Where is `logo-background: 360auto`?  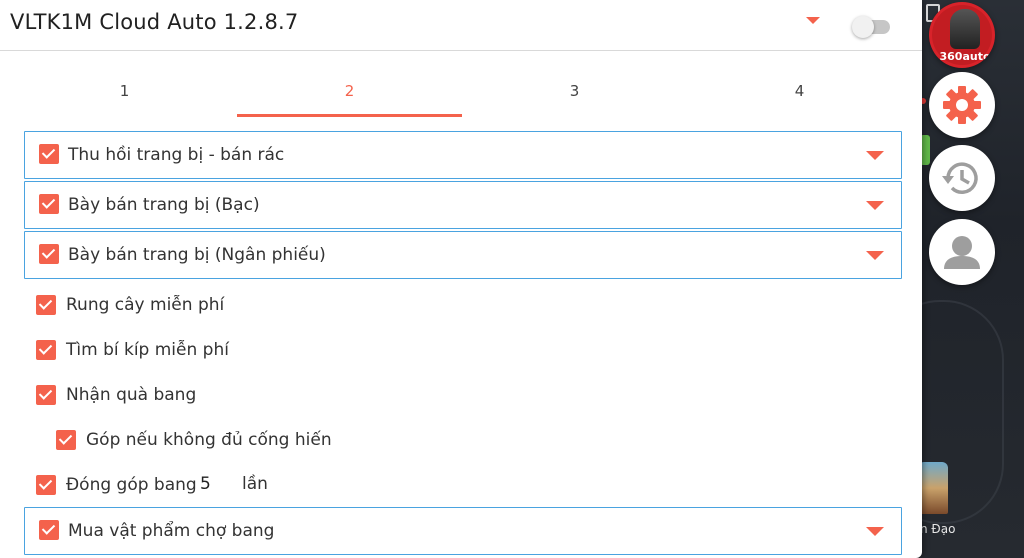 logo-background: 360auto is located at coordinates (962, 35).